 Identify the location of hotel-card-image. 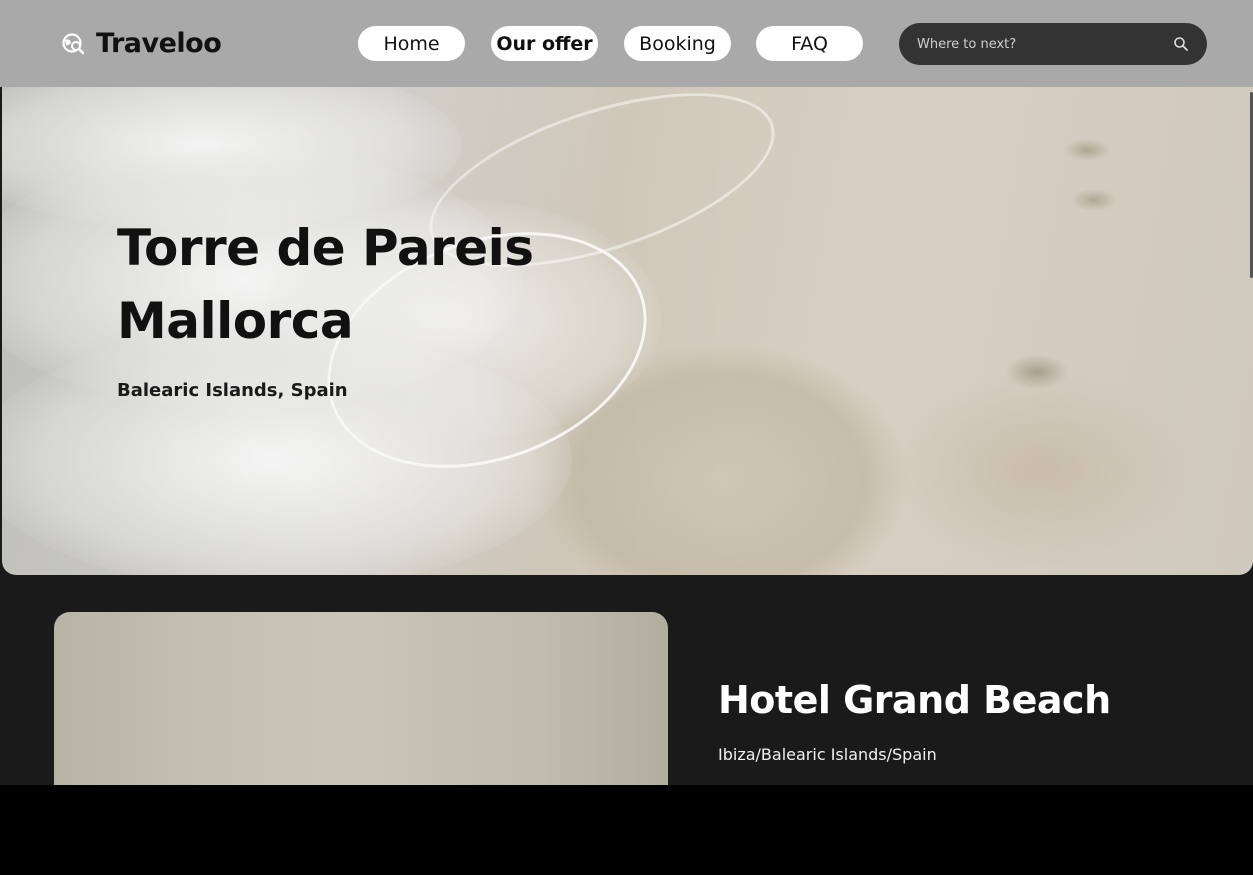
(361, 698).